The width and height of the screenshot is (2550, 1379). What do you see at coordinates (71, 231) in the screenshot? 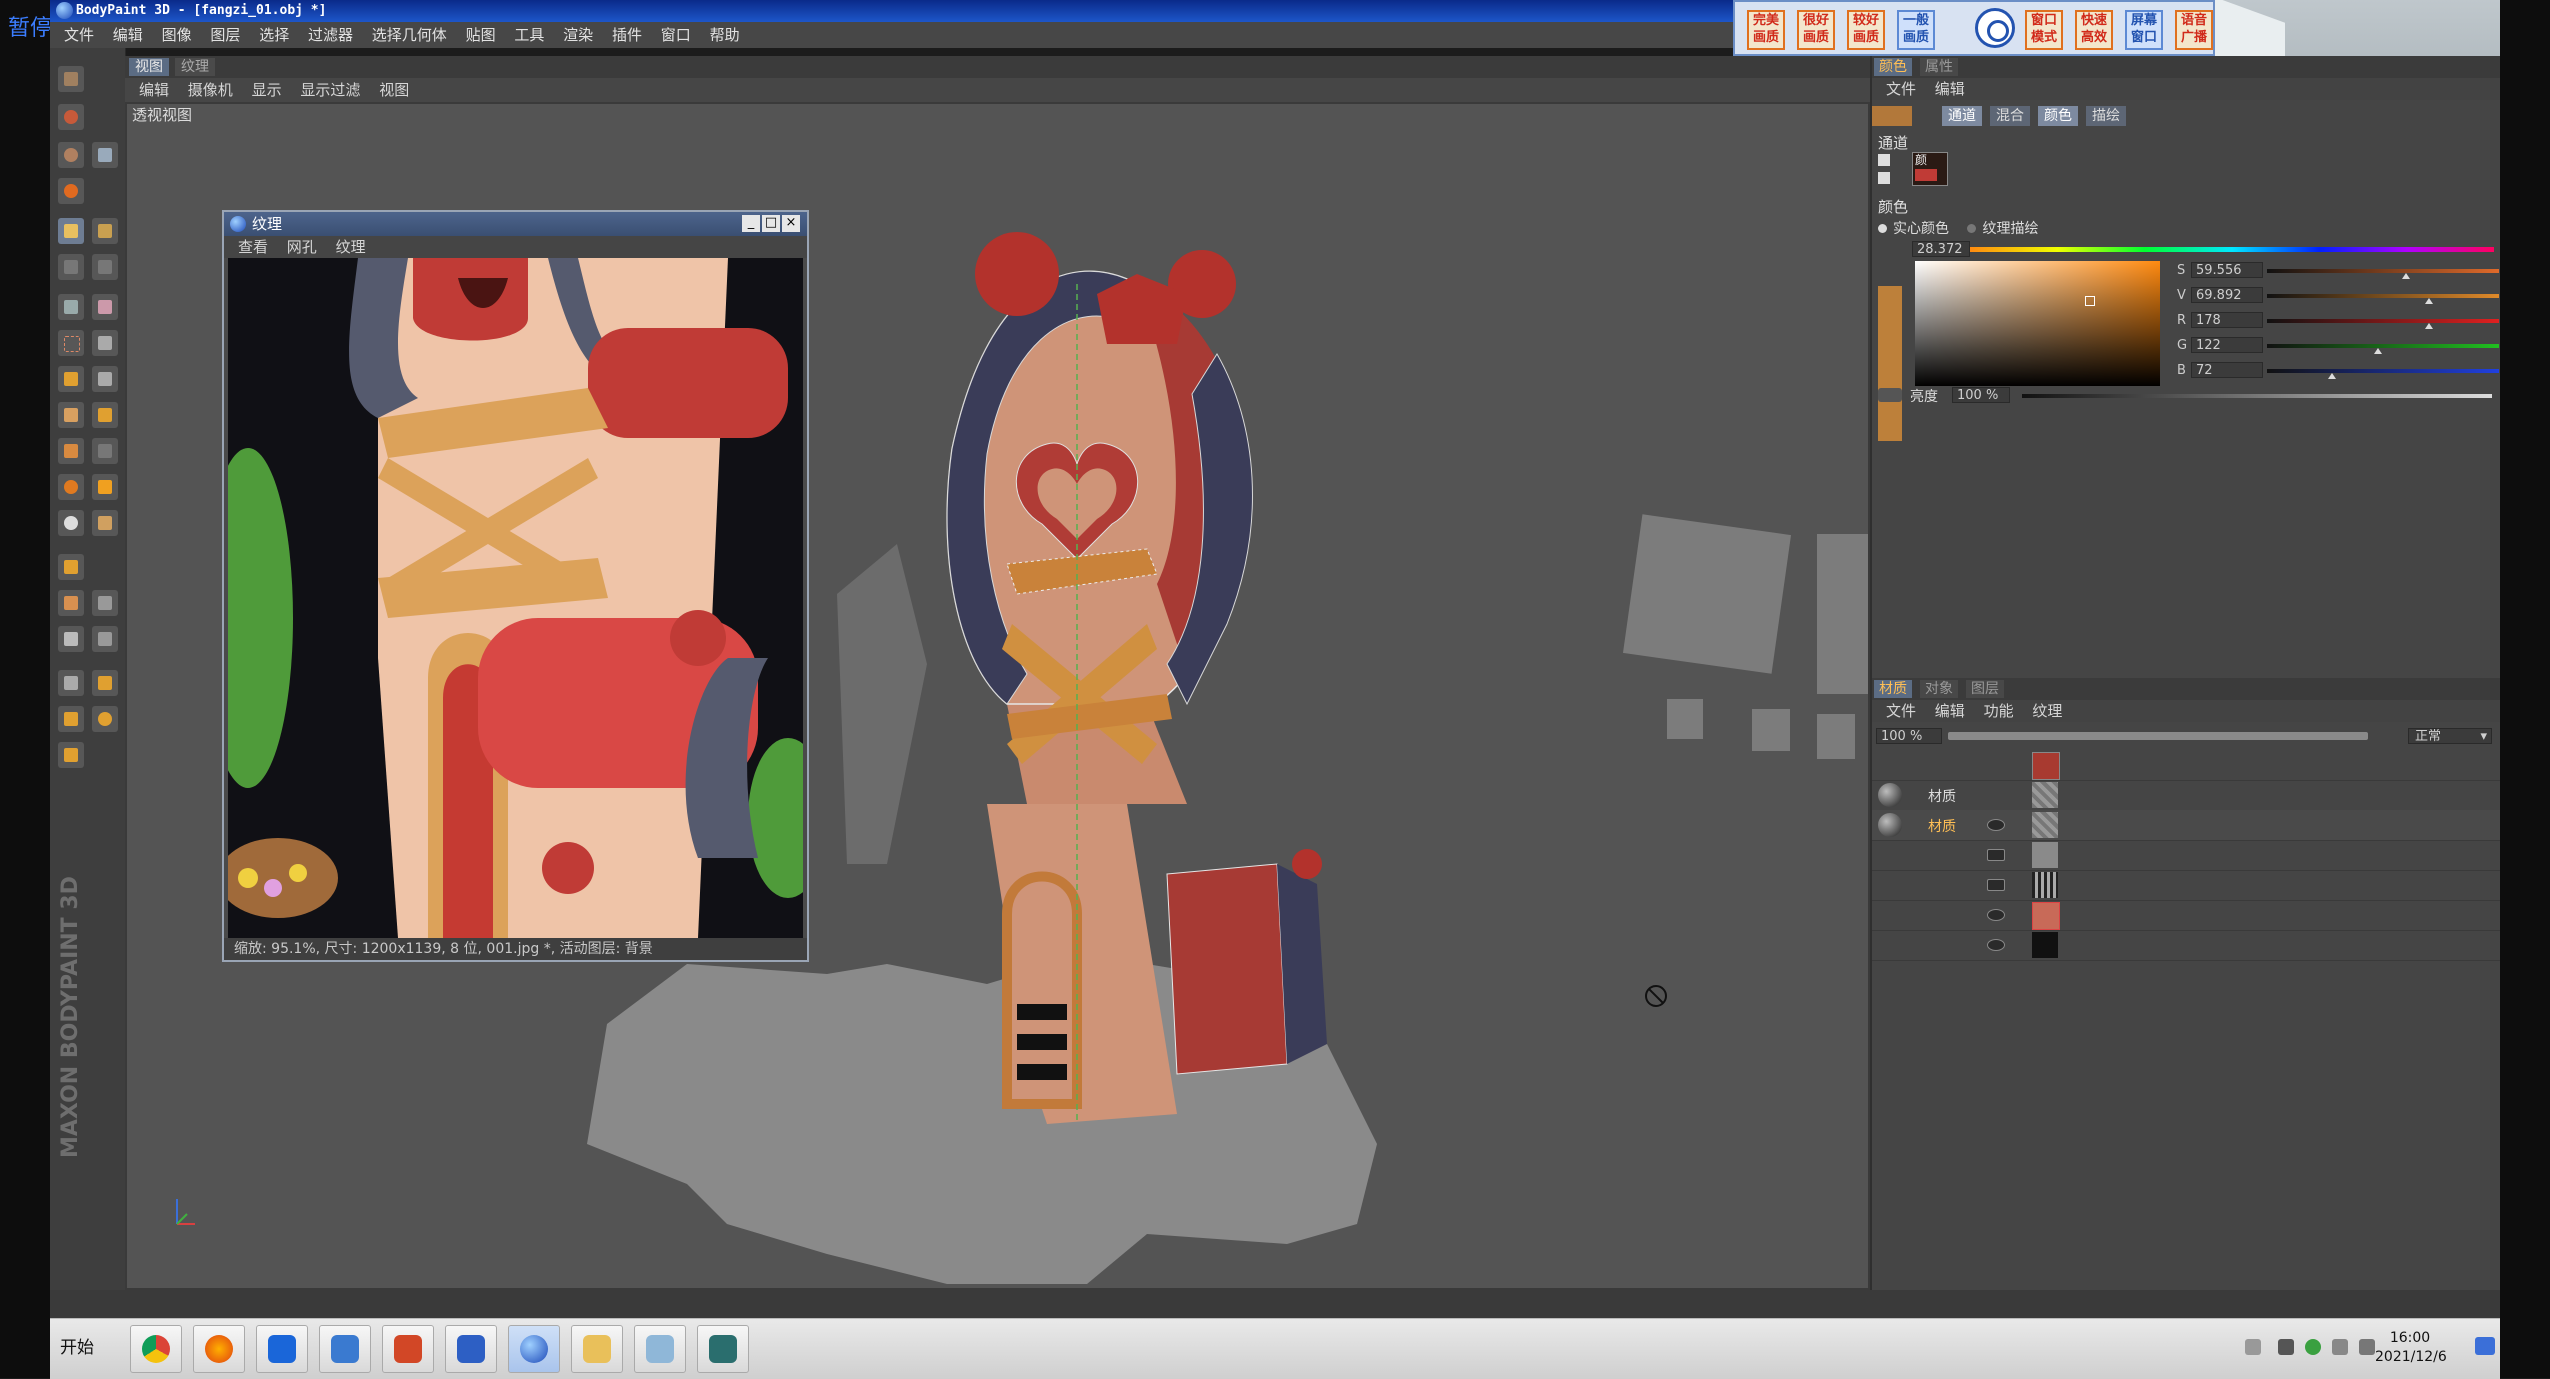
I see `brush-icon` at bounding box center [71, 231].